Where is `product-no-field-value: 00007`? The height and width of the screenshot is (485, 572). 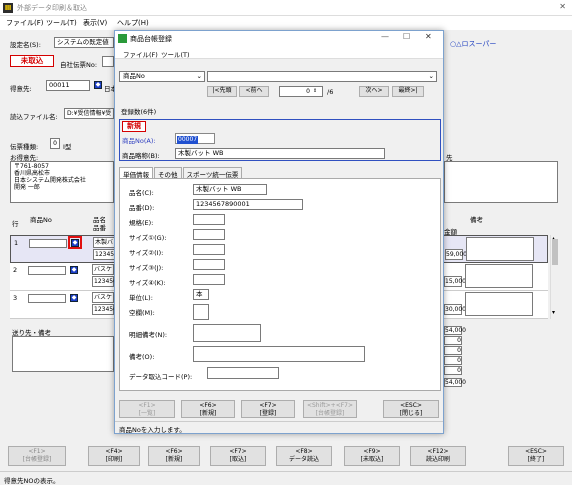 product-no-field-value: 00007 is located at coordinates (188, 140).